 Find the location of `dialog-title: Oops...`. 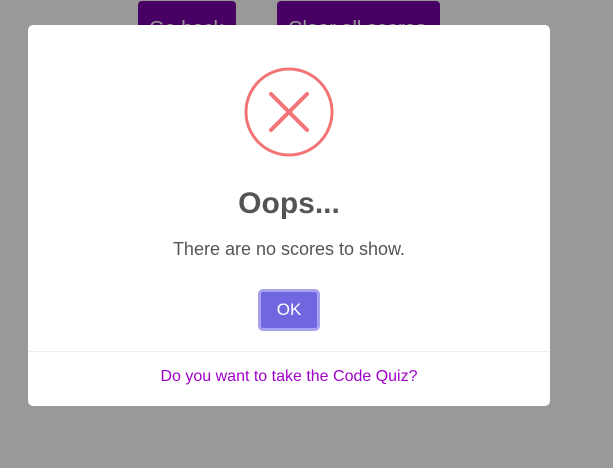

dialog-title: Oops... is located at coordinates (289, 203).